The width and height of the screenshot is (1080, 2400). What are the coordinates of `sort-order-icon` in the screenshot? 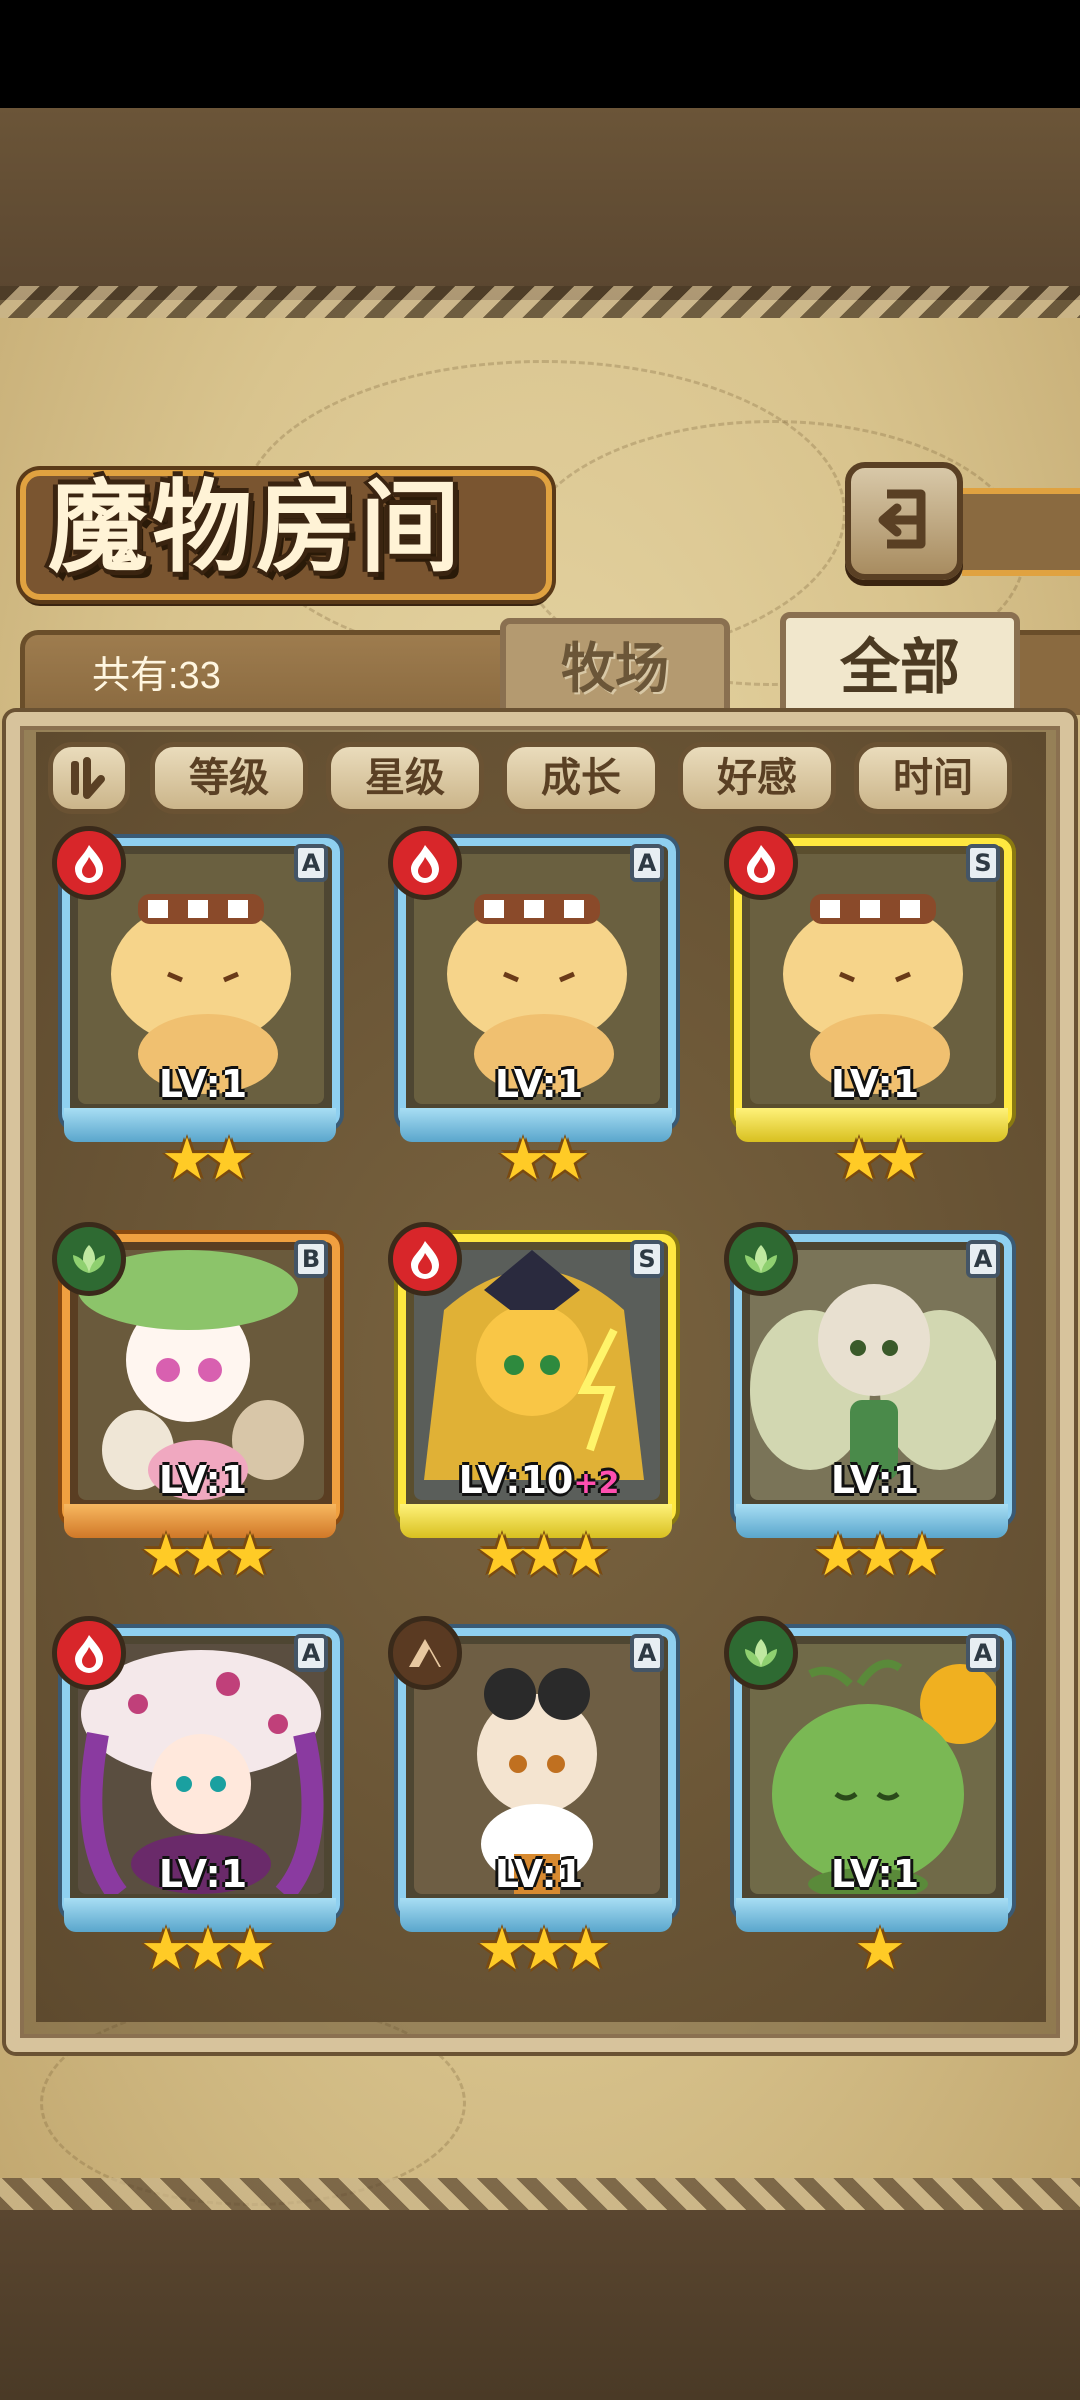 It's located at (88, 778).